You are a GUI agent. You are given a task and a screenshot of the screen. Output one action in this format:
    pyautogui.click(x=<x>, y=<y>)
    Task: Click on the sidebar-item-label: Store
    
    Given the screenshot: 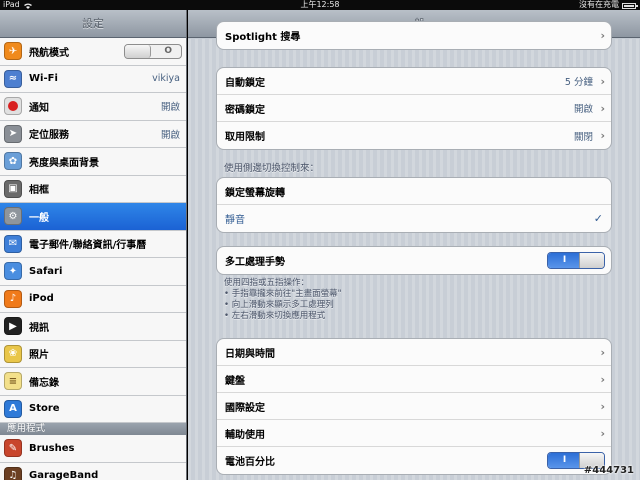 What is the action you would take?
    pyautogui.click(x=44, y=409)
    